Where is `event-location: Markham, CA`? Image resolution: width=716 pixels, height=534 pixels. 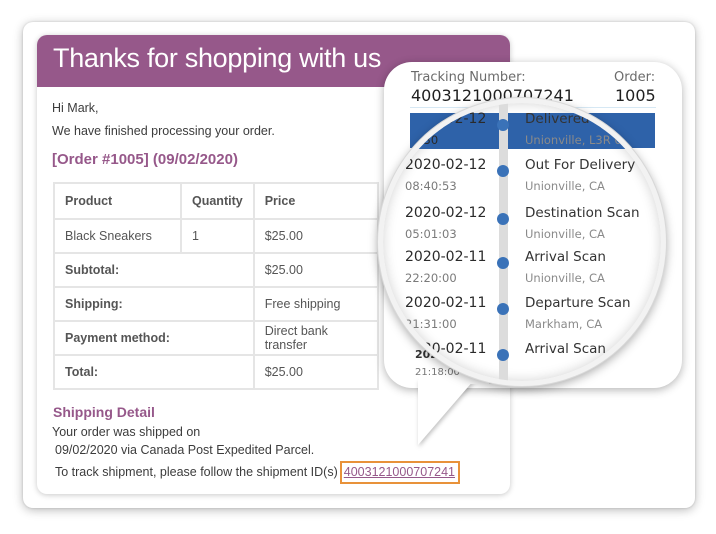 event-location: Markham, CA is located at coordinates (564, 324).